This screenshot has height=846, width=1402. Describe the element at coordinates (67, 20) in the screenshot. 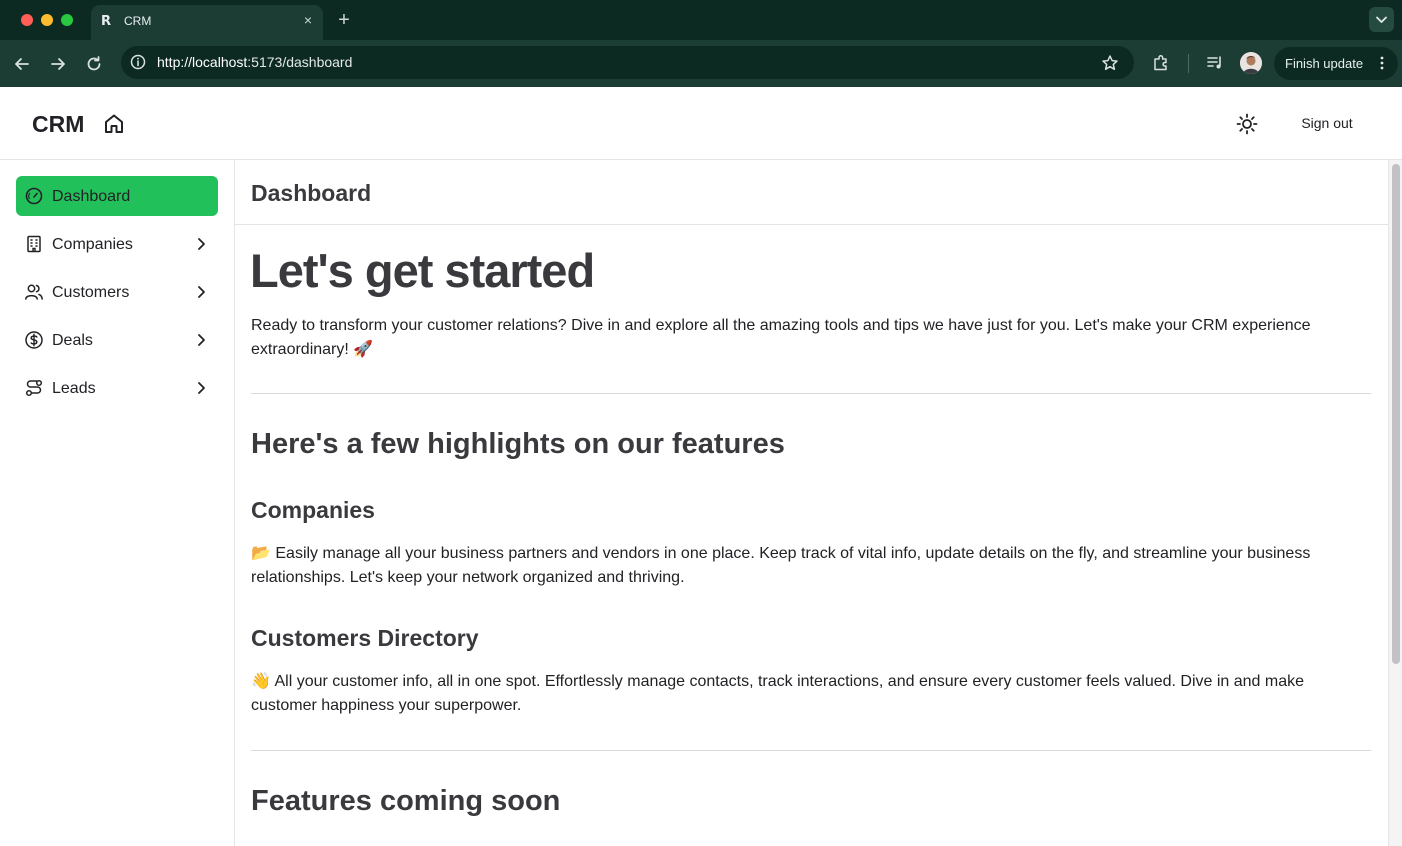

I see `window-maximize-button` at that location.